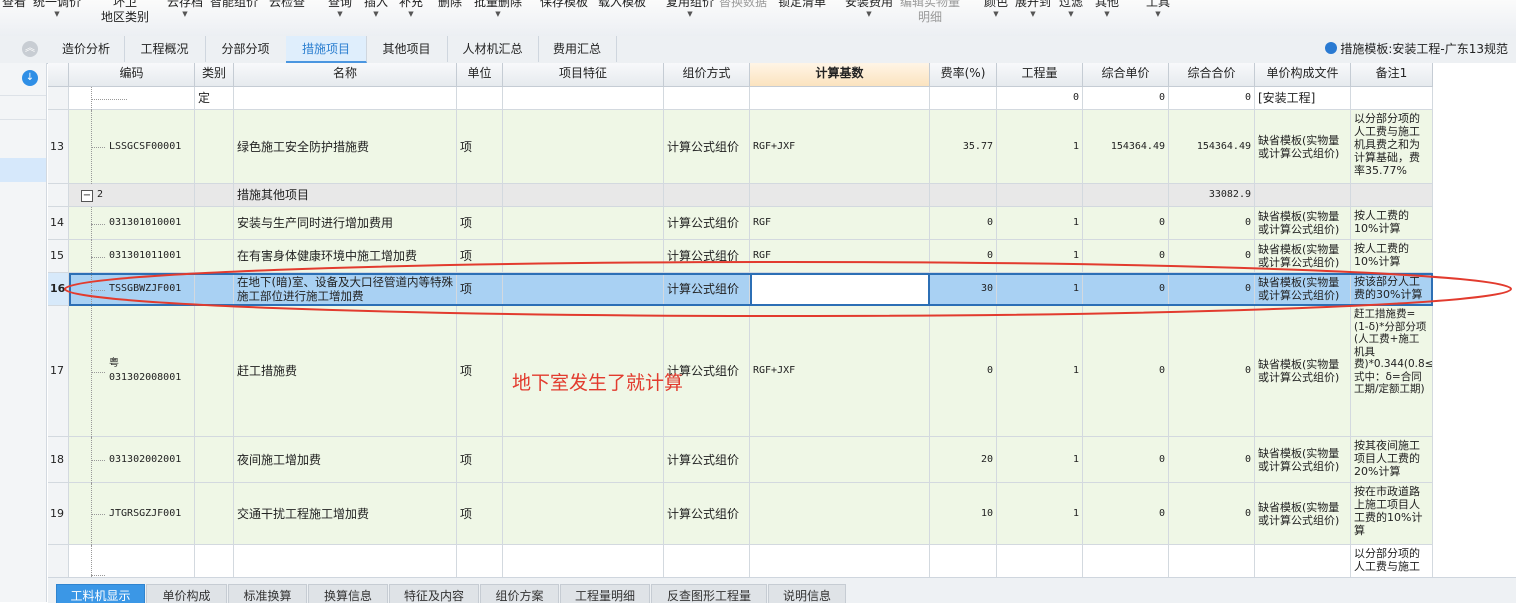 This screenshot has height=607, width=1516. I want to click on toolbar-button: 载入模板, so click(622, 5).